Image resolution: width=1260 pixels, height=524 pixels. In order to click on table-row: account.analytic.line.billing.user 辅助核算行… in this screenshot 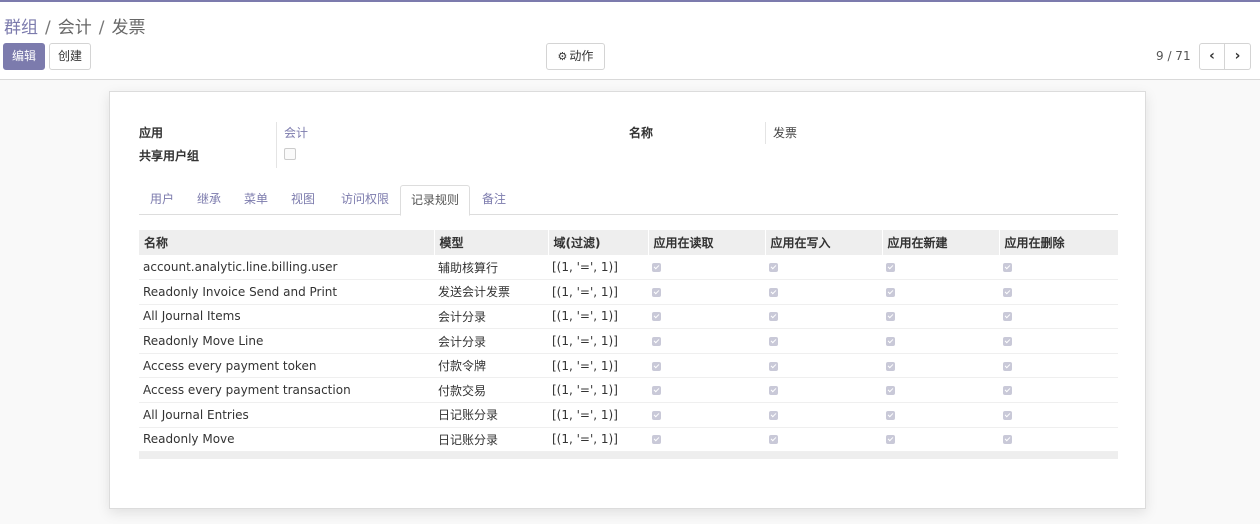, I will do `click(628, 267)`.